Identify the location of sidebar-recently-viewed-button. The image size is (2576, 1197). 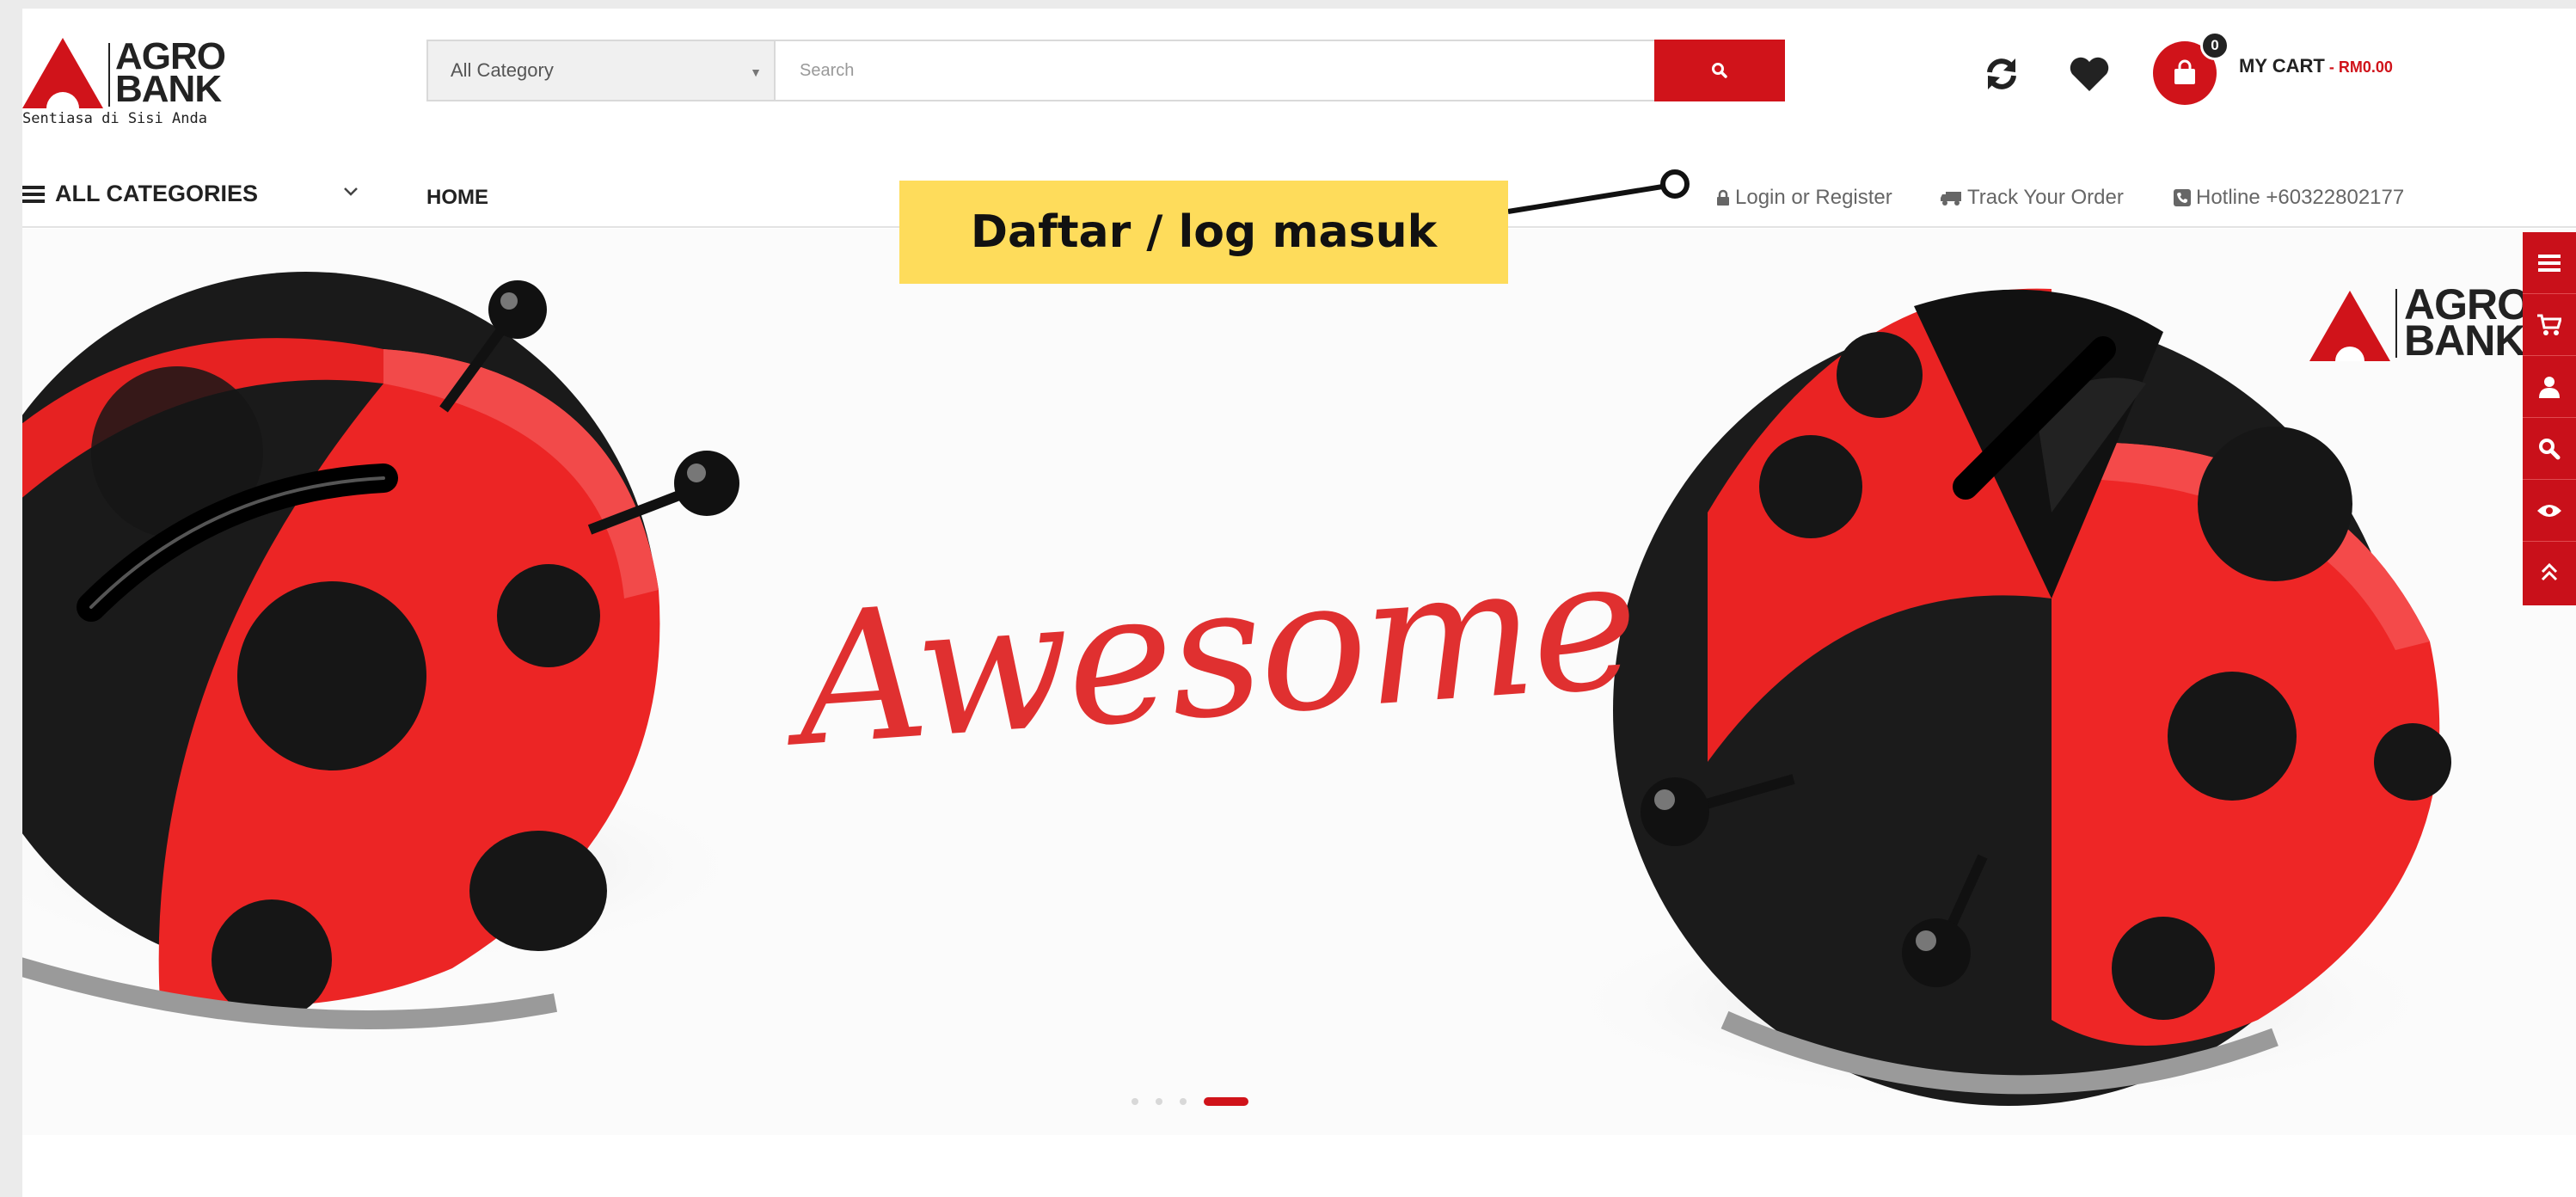
(2549, 511).